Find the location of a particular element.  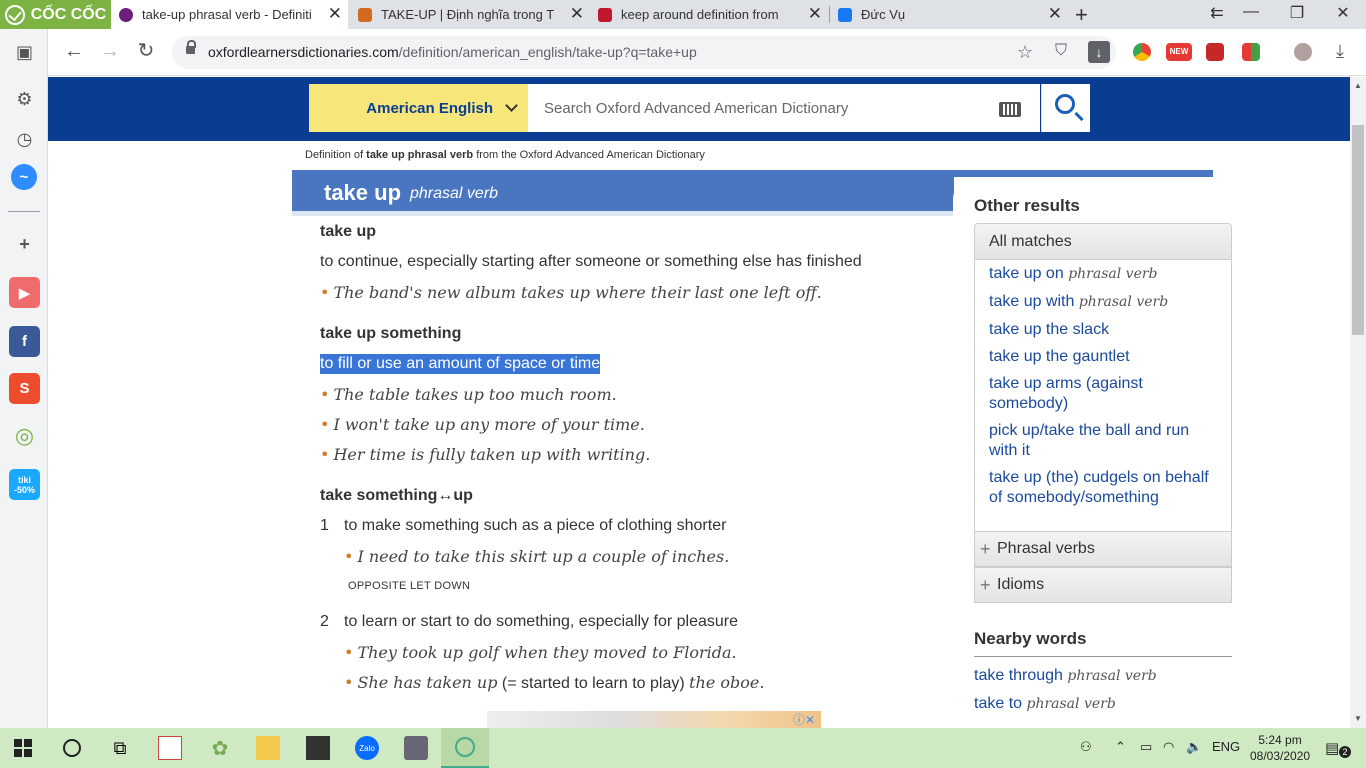

nearby-link: take through phrasal verb is located at coordinates (1065, 676).